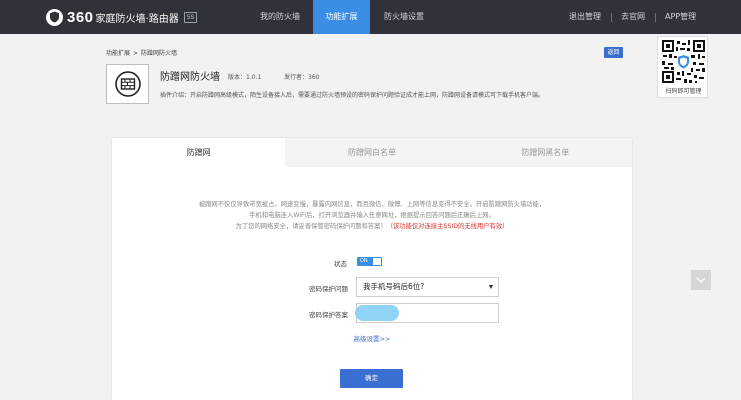 The height and width of the screenshot is (400, 741). I want to click on shield-logo-icon, so click(54, 17).